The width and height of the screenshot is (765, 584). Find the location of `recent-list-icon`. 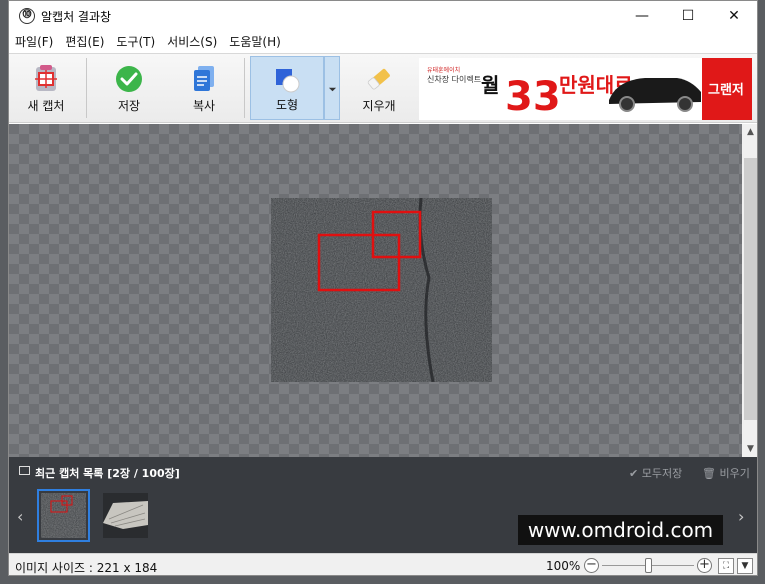

recent-list-icon is located at coordinates (24, 470).